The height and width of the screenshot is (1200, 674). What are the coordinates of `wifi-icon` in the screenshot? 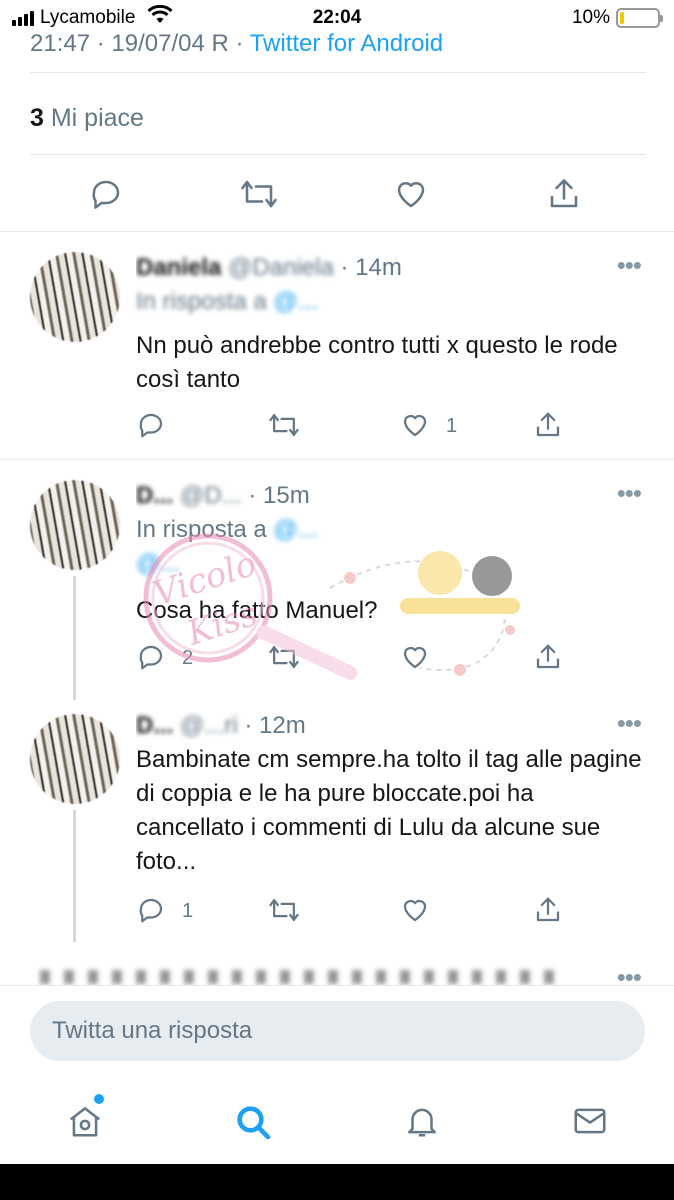 It's located at (160, 17).